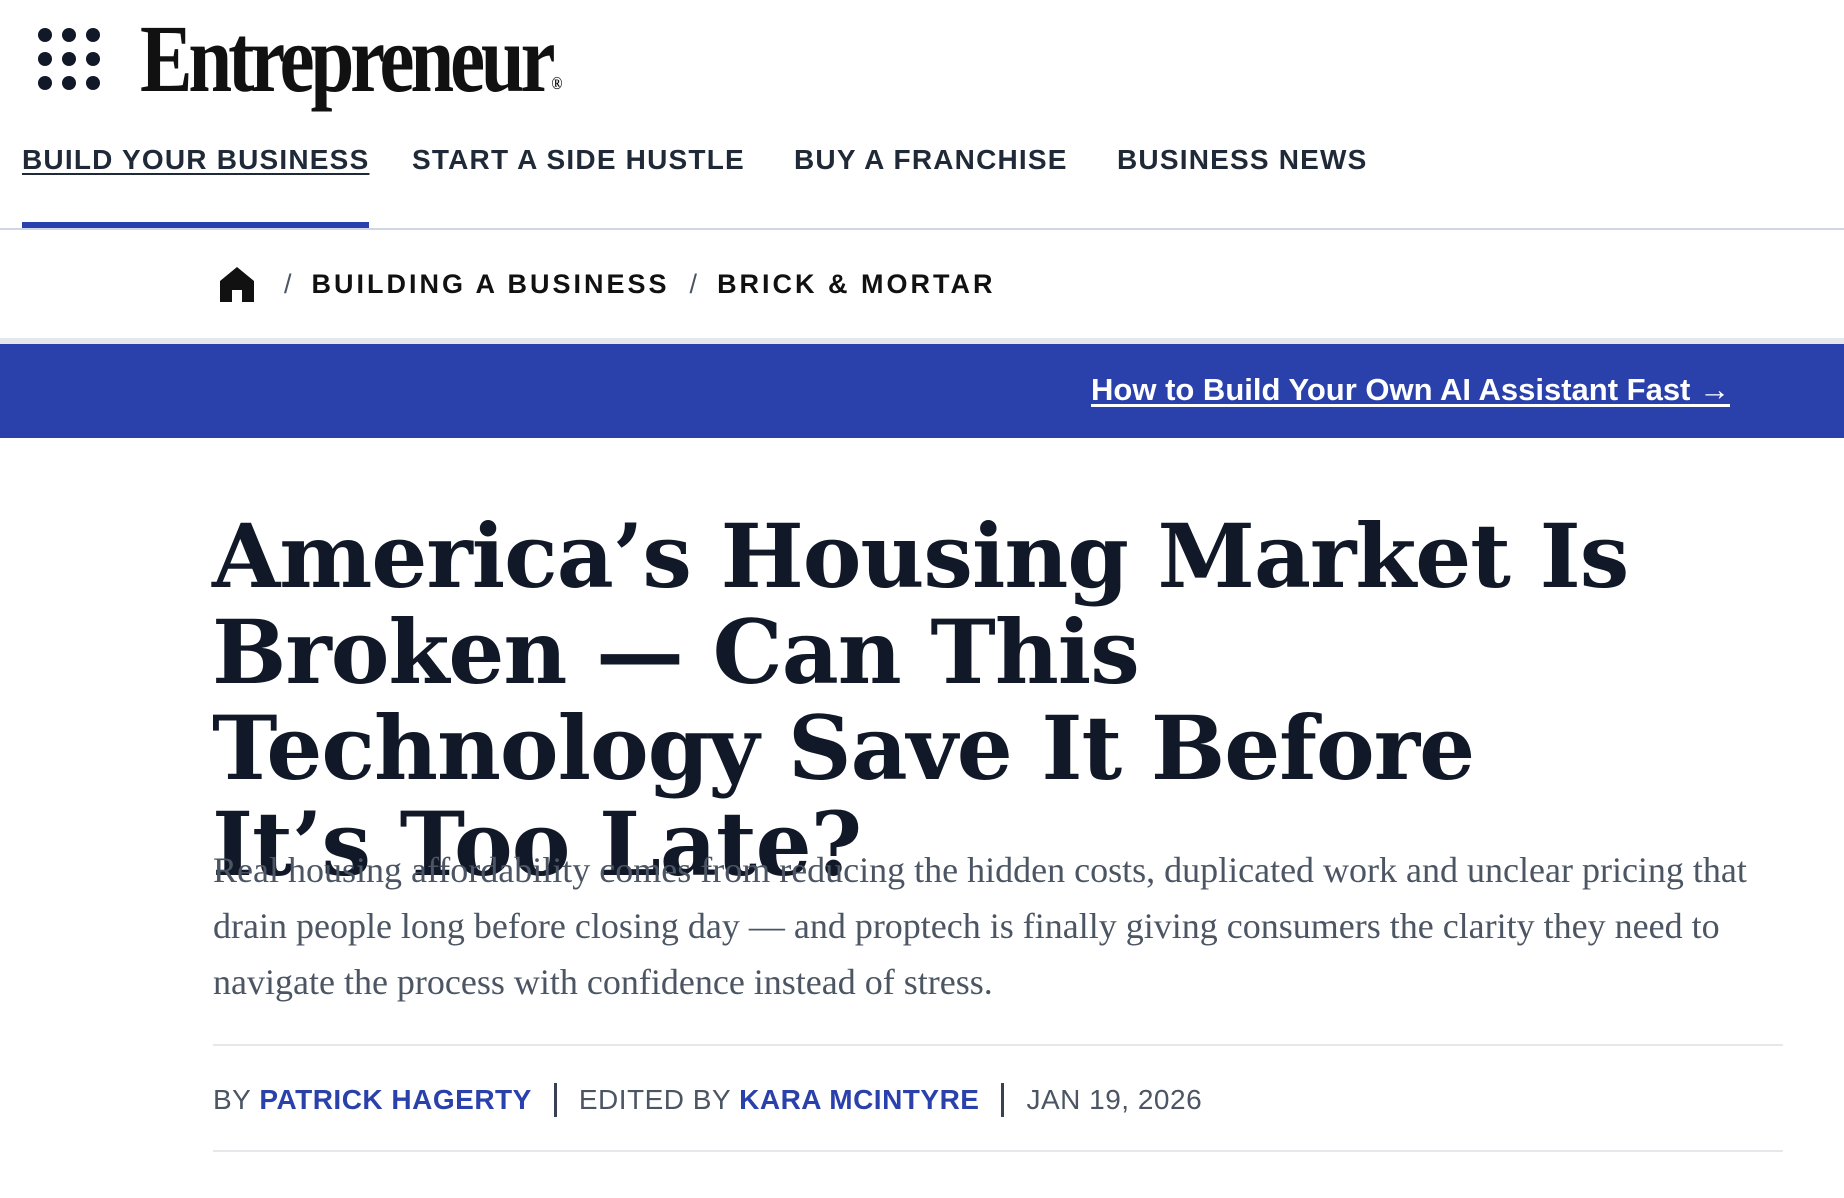  I want to click on site-logo: Entrepreneur®, so click(351, 59).